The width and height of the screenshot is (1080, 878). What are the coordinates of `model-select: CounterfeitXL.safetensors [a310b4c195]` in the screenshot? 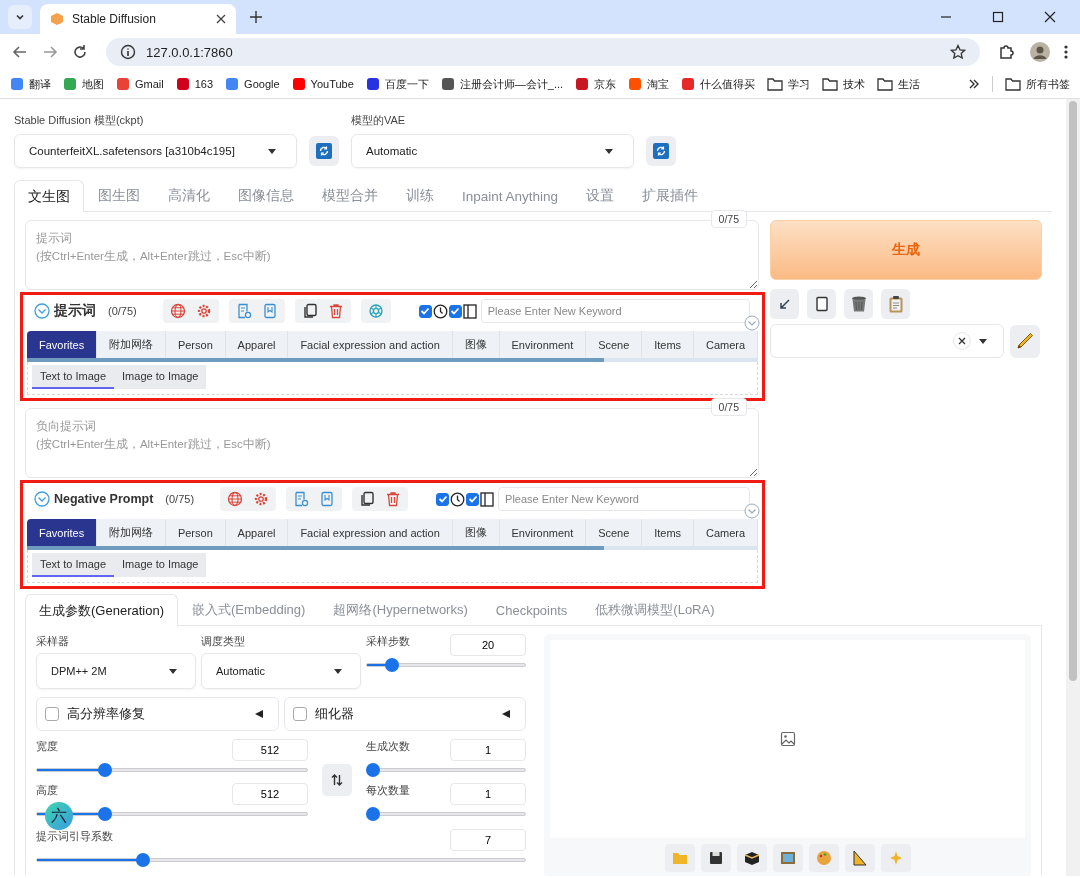 It's located at (155, 151).